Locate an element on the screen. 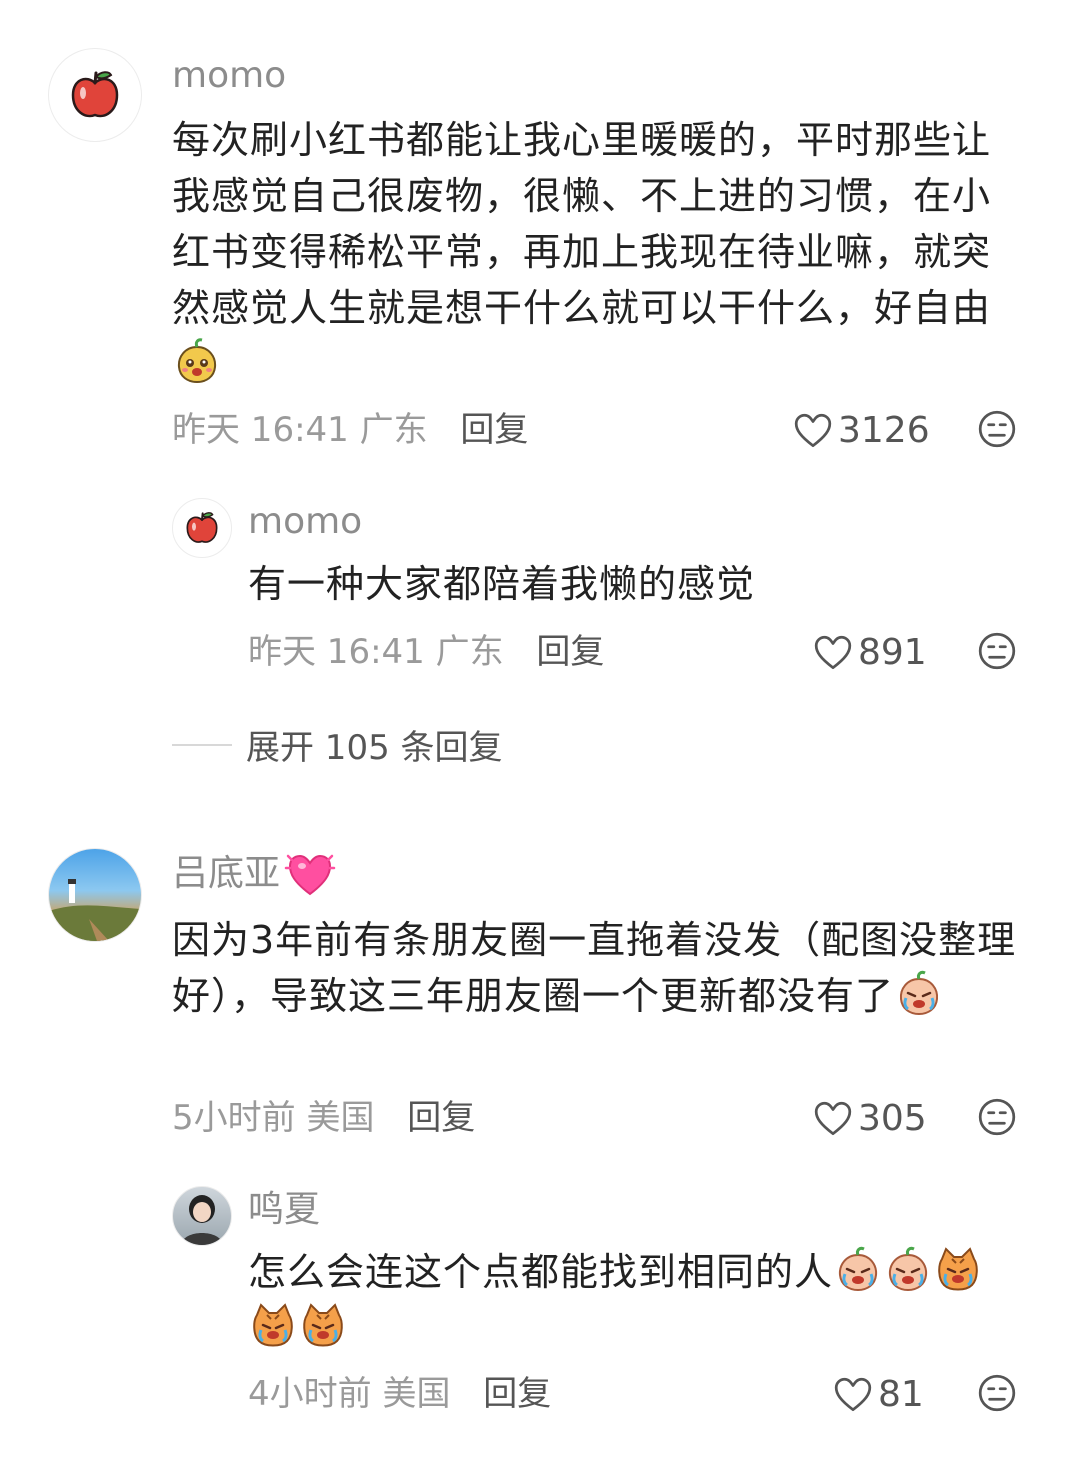 This screenshot has width=1080, height=1458. reply-text: 怎么会连这个点都能找到相同的人 is located at coordinates (638, 1300).